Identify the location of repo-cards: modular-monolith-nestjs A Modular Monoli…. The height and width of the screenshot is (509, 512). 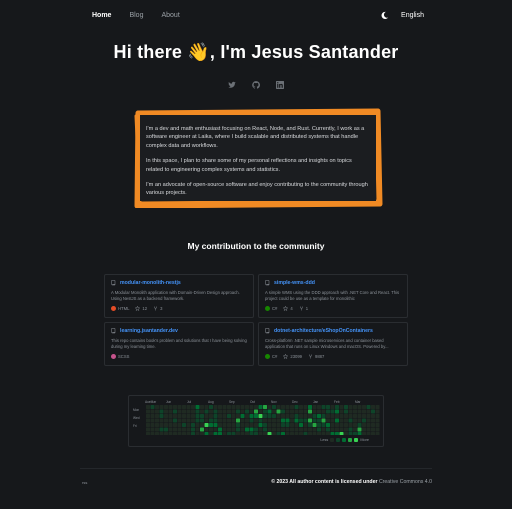
(256, 320).